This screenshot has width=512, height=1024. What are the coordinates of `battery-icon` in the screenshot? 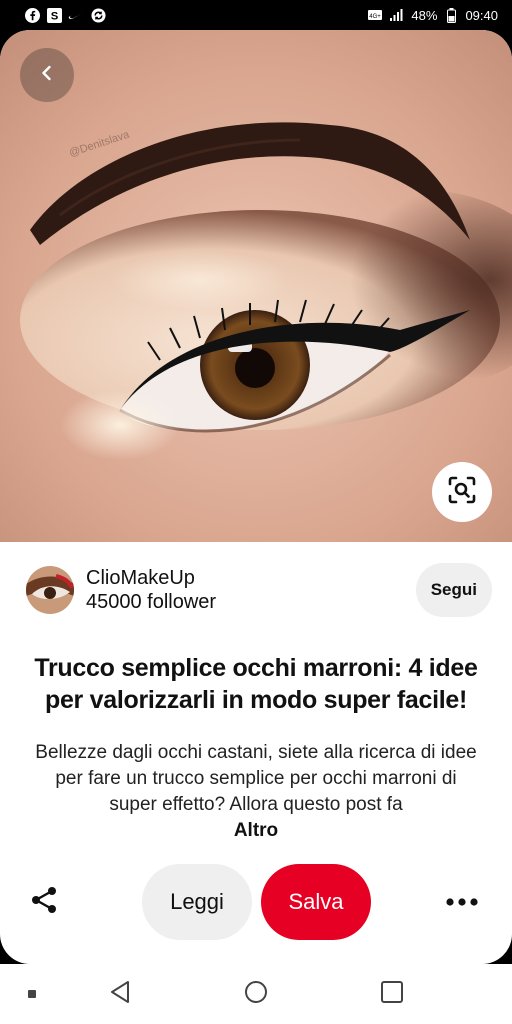 It's located at (451, 15).